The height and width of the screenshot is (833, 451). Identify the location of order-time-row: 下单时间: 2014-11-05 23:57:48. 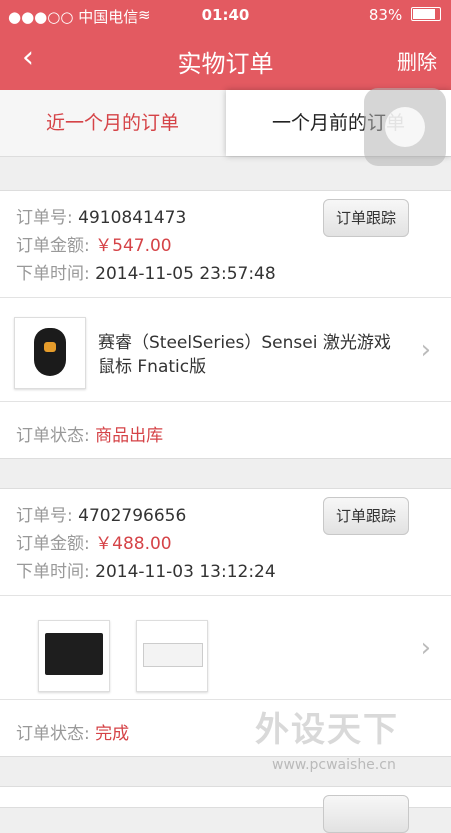
(146, 271).